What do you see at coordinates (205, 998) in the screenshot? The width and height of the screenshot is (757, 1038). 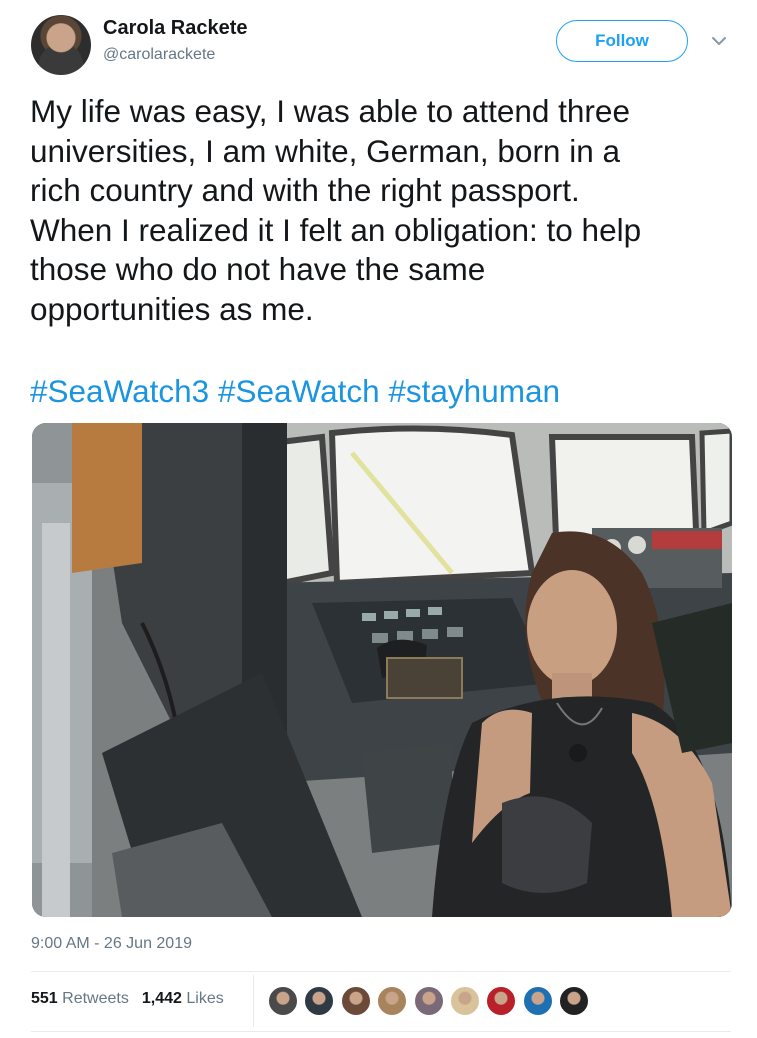 I see `likes-label: Likes` at bounding box center [205, 998].